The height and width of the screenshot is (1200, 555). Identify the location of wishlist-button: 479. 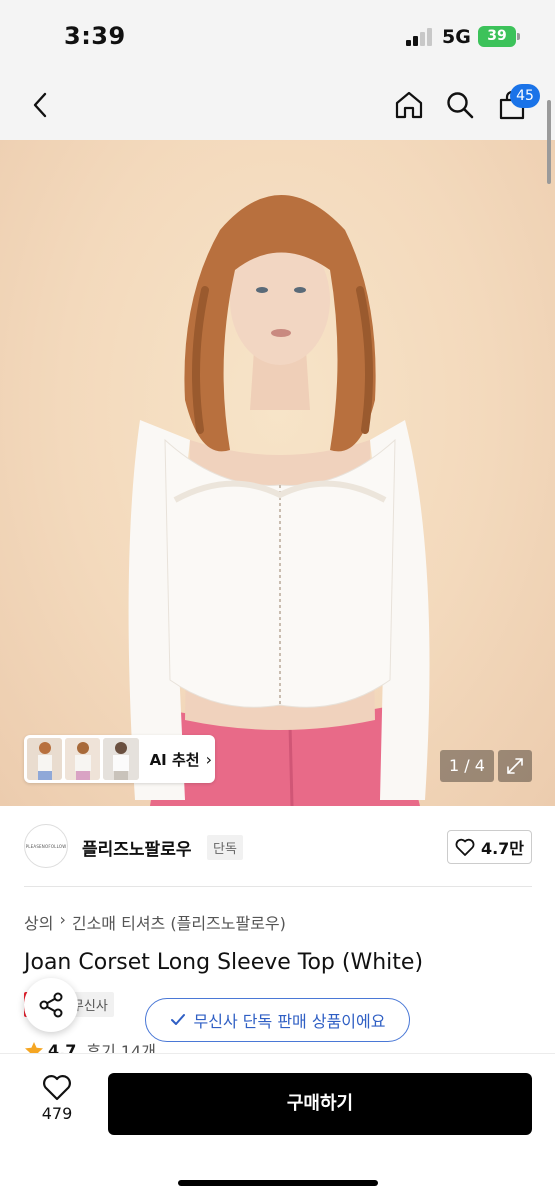
(57, 1104).